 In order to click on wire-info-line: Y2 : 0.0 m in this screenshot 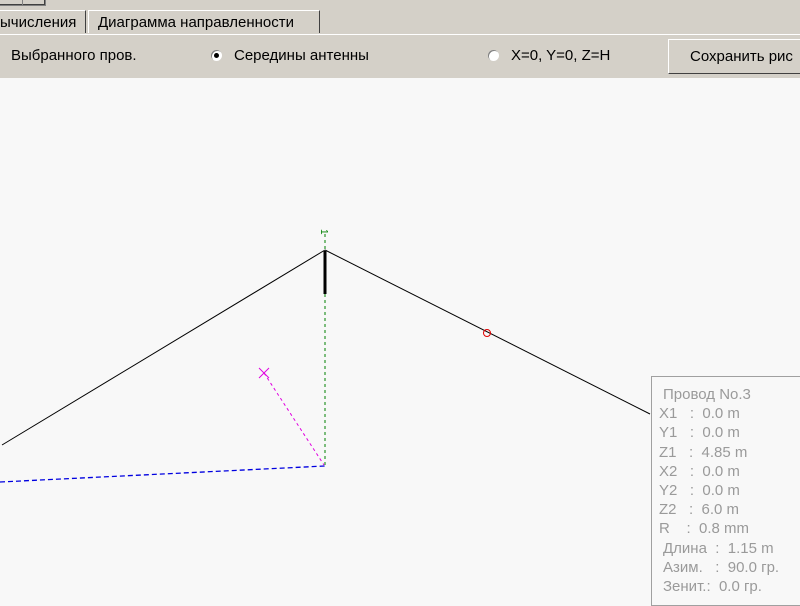, I will do `click(699, 491)`.